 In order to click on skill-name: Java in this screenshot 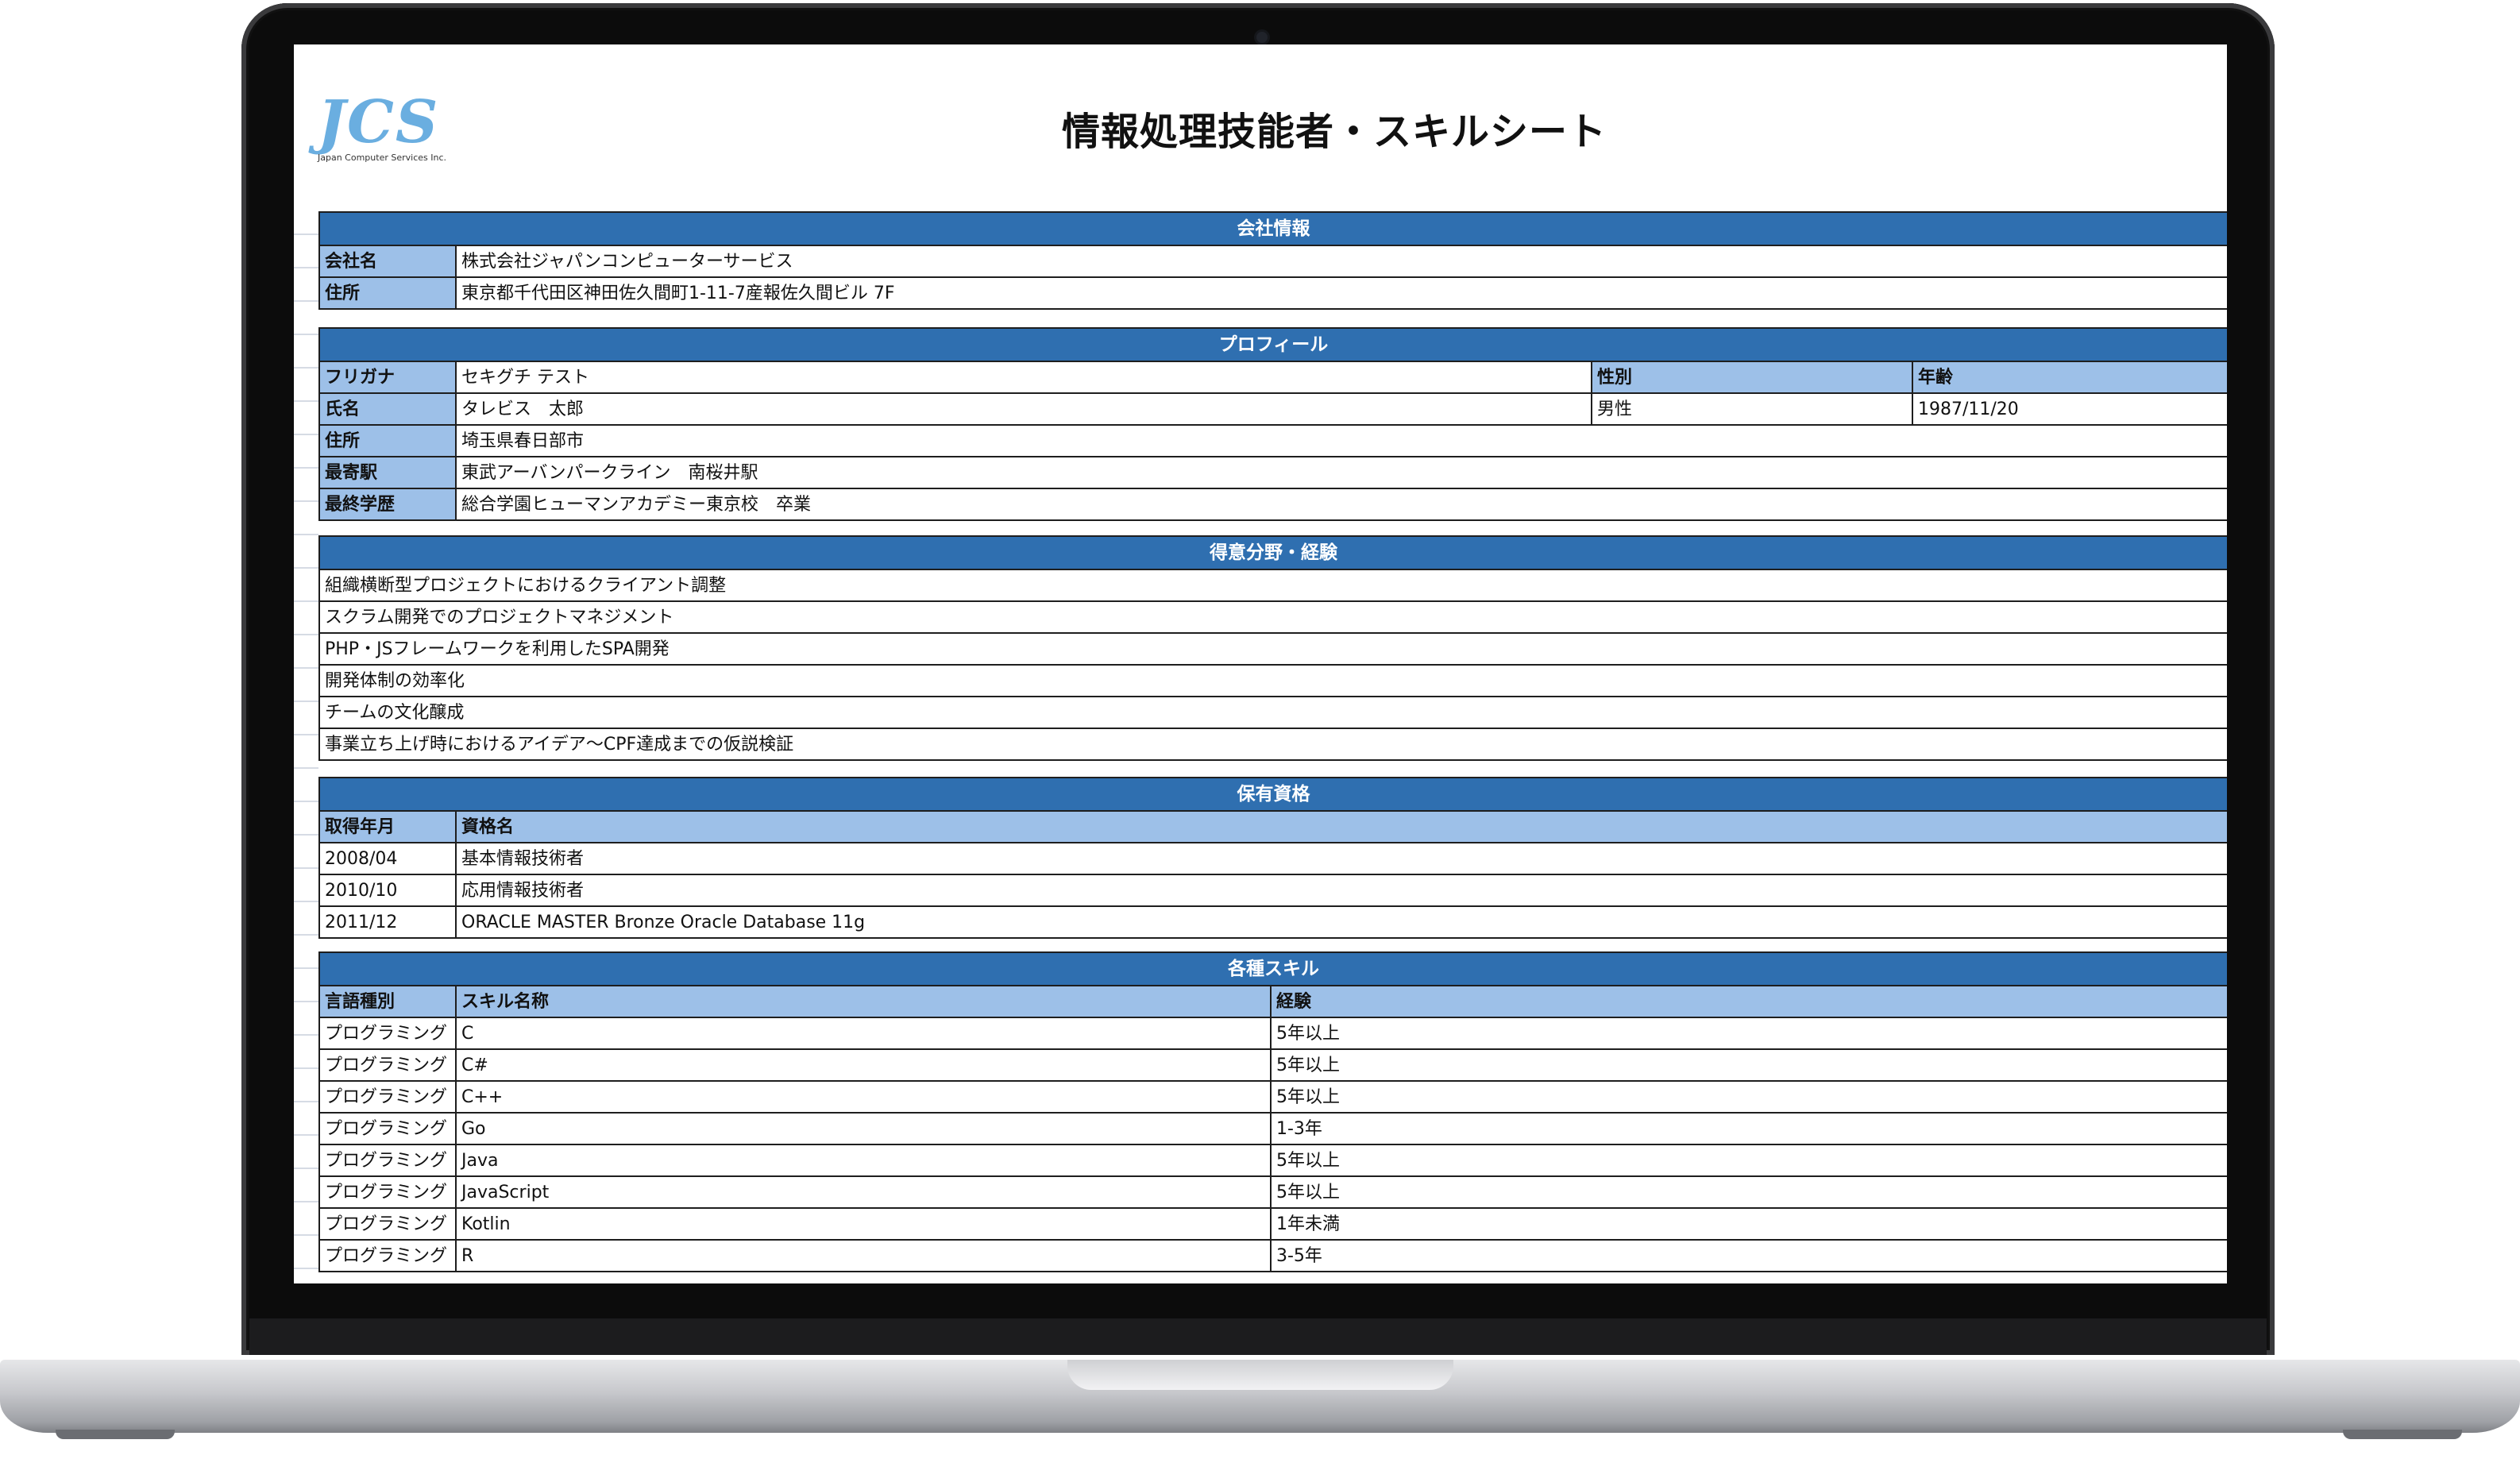, I will do `click(864, 1161)`.